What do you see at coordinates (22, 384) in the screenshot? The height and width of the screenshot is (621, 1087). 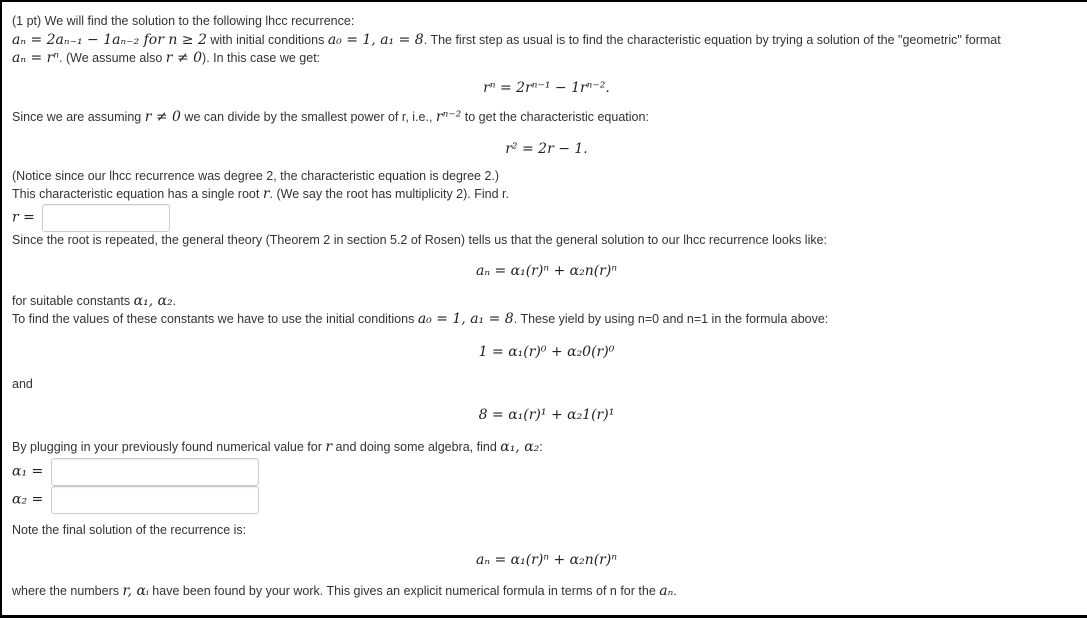 I see `and-text: and` at bounding box center [22, 384].